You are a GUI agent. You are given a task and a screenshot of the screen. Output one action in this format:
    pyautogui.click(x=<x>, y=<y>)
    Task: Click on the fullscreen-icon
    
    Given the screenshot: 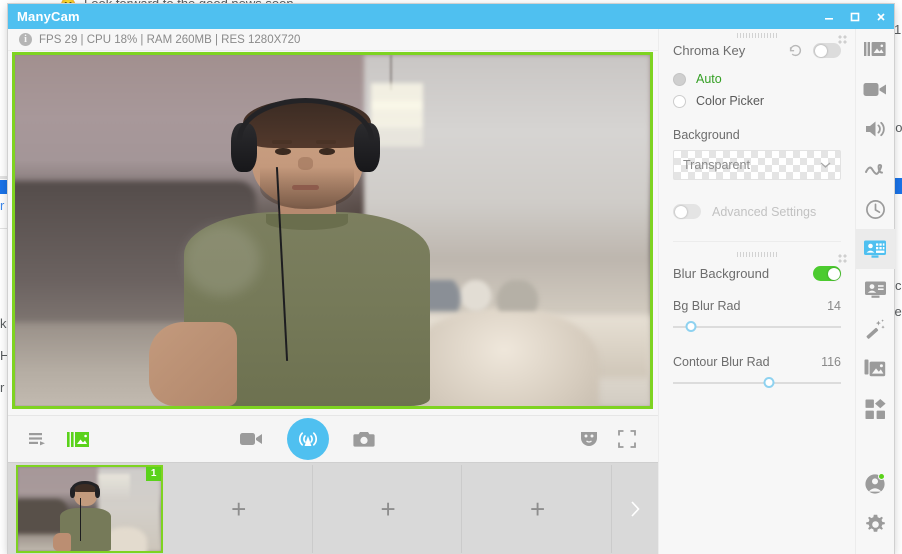 What is the action you would take?
    pyautogui.click(x=627, y=439)
    